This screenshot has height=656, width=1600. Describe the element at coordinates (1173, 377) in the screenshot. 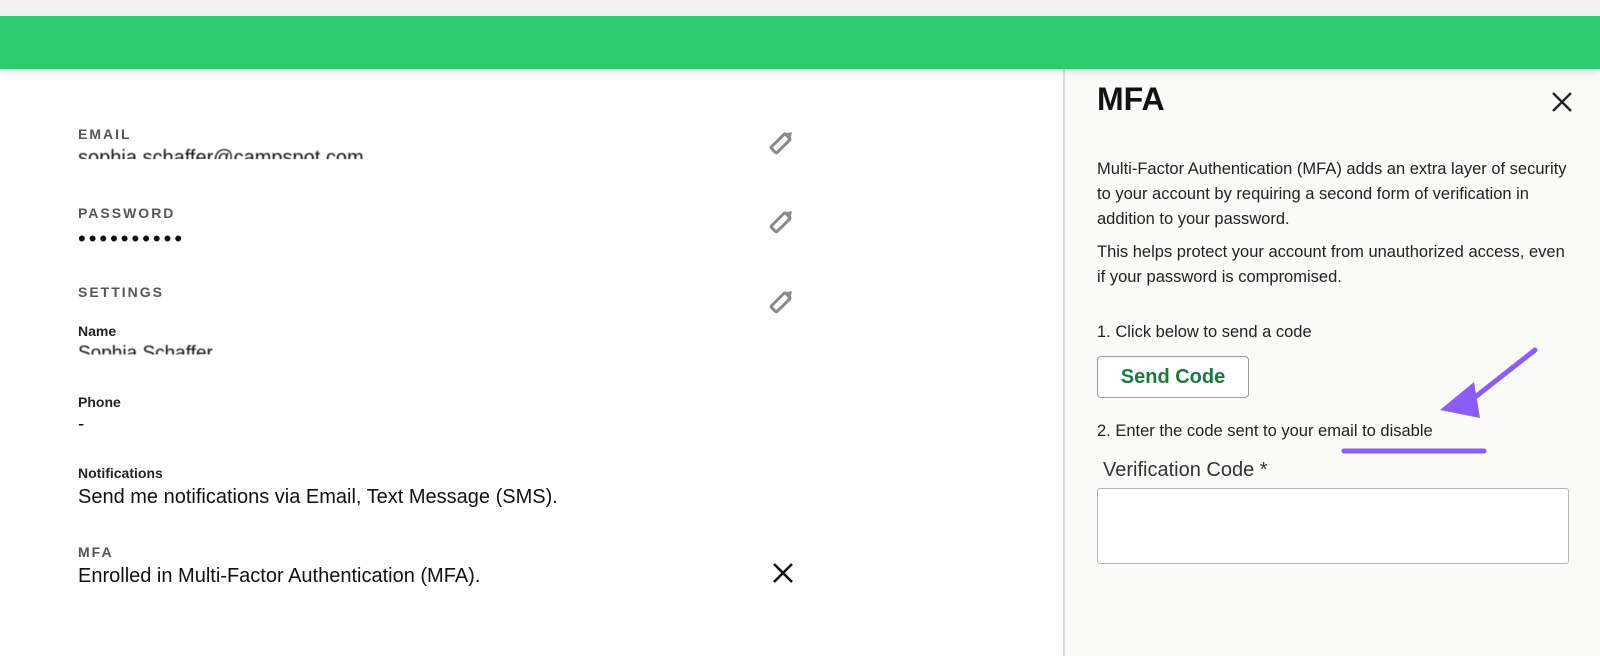

I see `send-code-button: Send Code` at that location.